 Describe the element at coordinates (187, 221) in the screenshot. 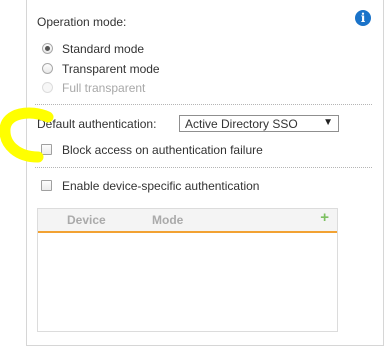

I see `device-table-header: Device Mode +` at that location.